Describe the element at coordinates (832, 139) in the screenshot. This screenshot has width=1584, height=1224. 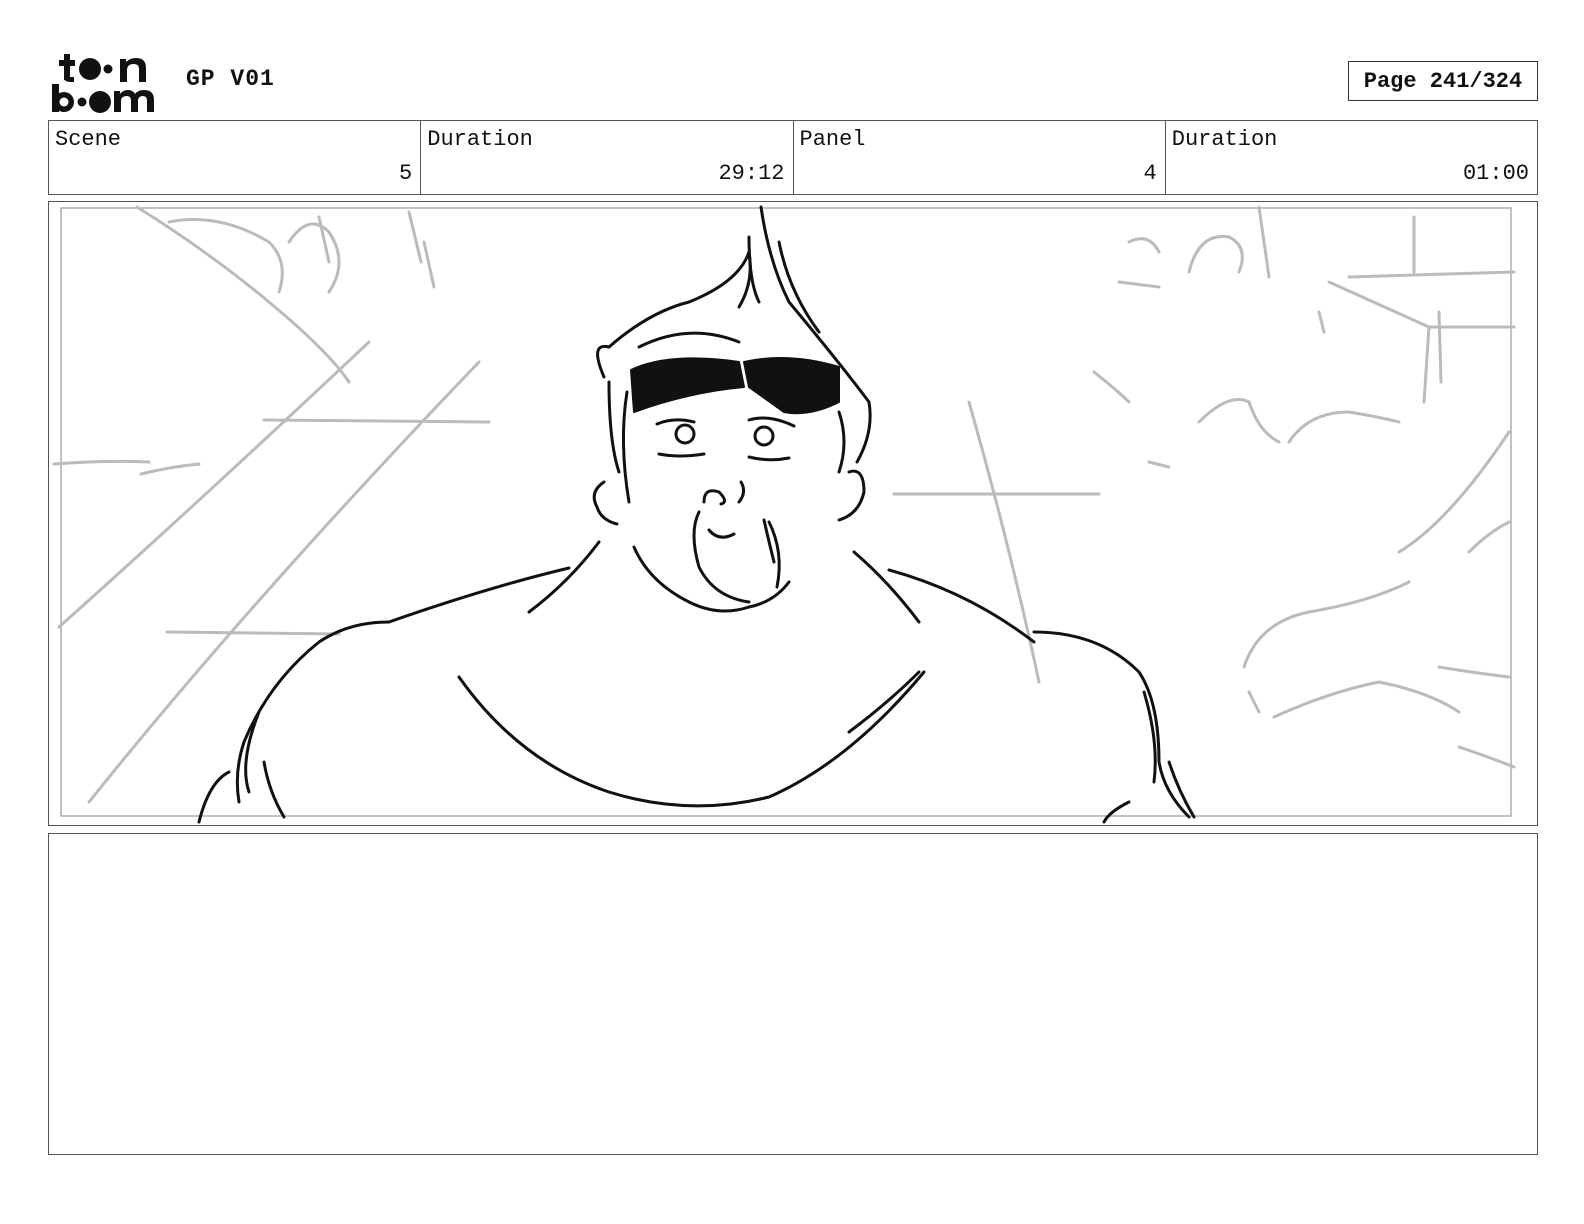
I see `panel-label: Panel` at that location.